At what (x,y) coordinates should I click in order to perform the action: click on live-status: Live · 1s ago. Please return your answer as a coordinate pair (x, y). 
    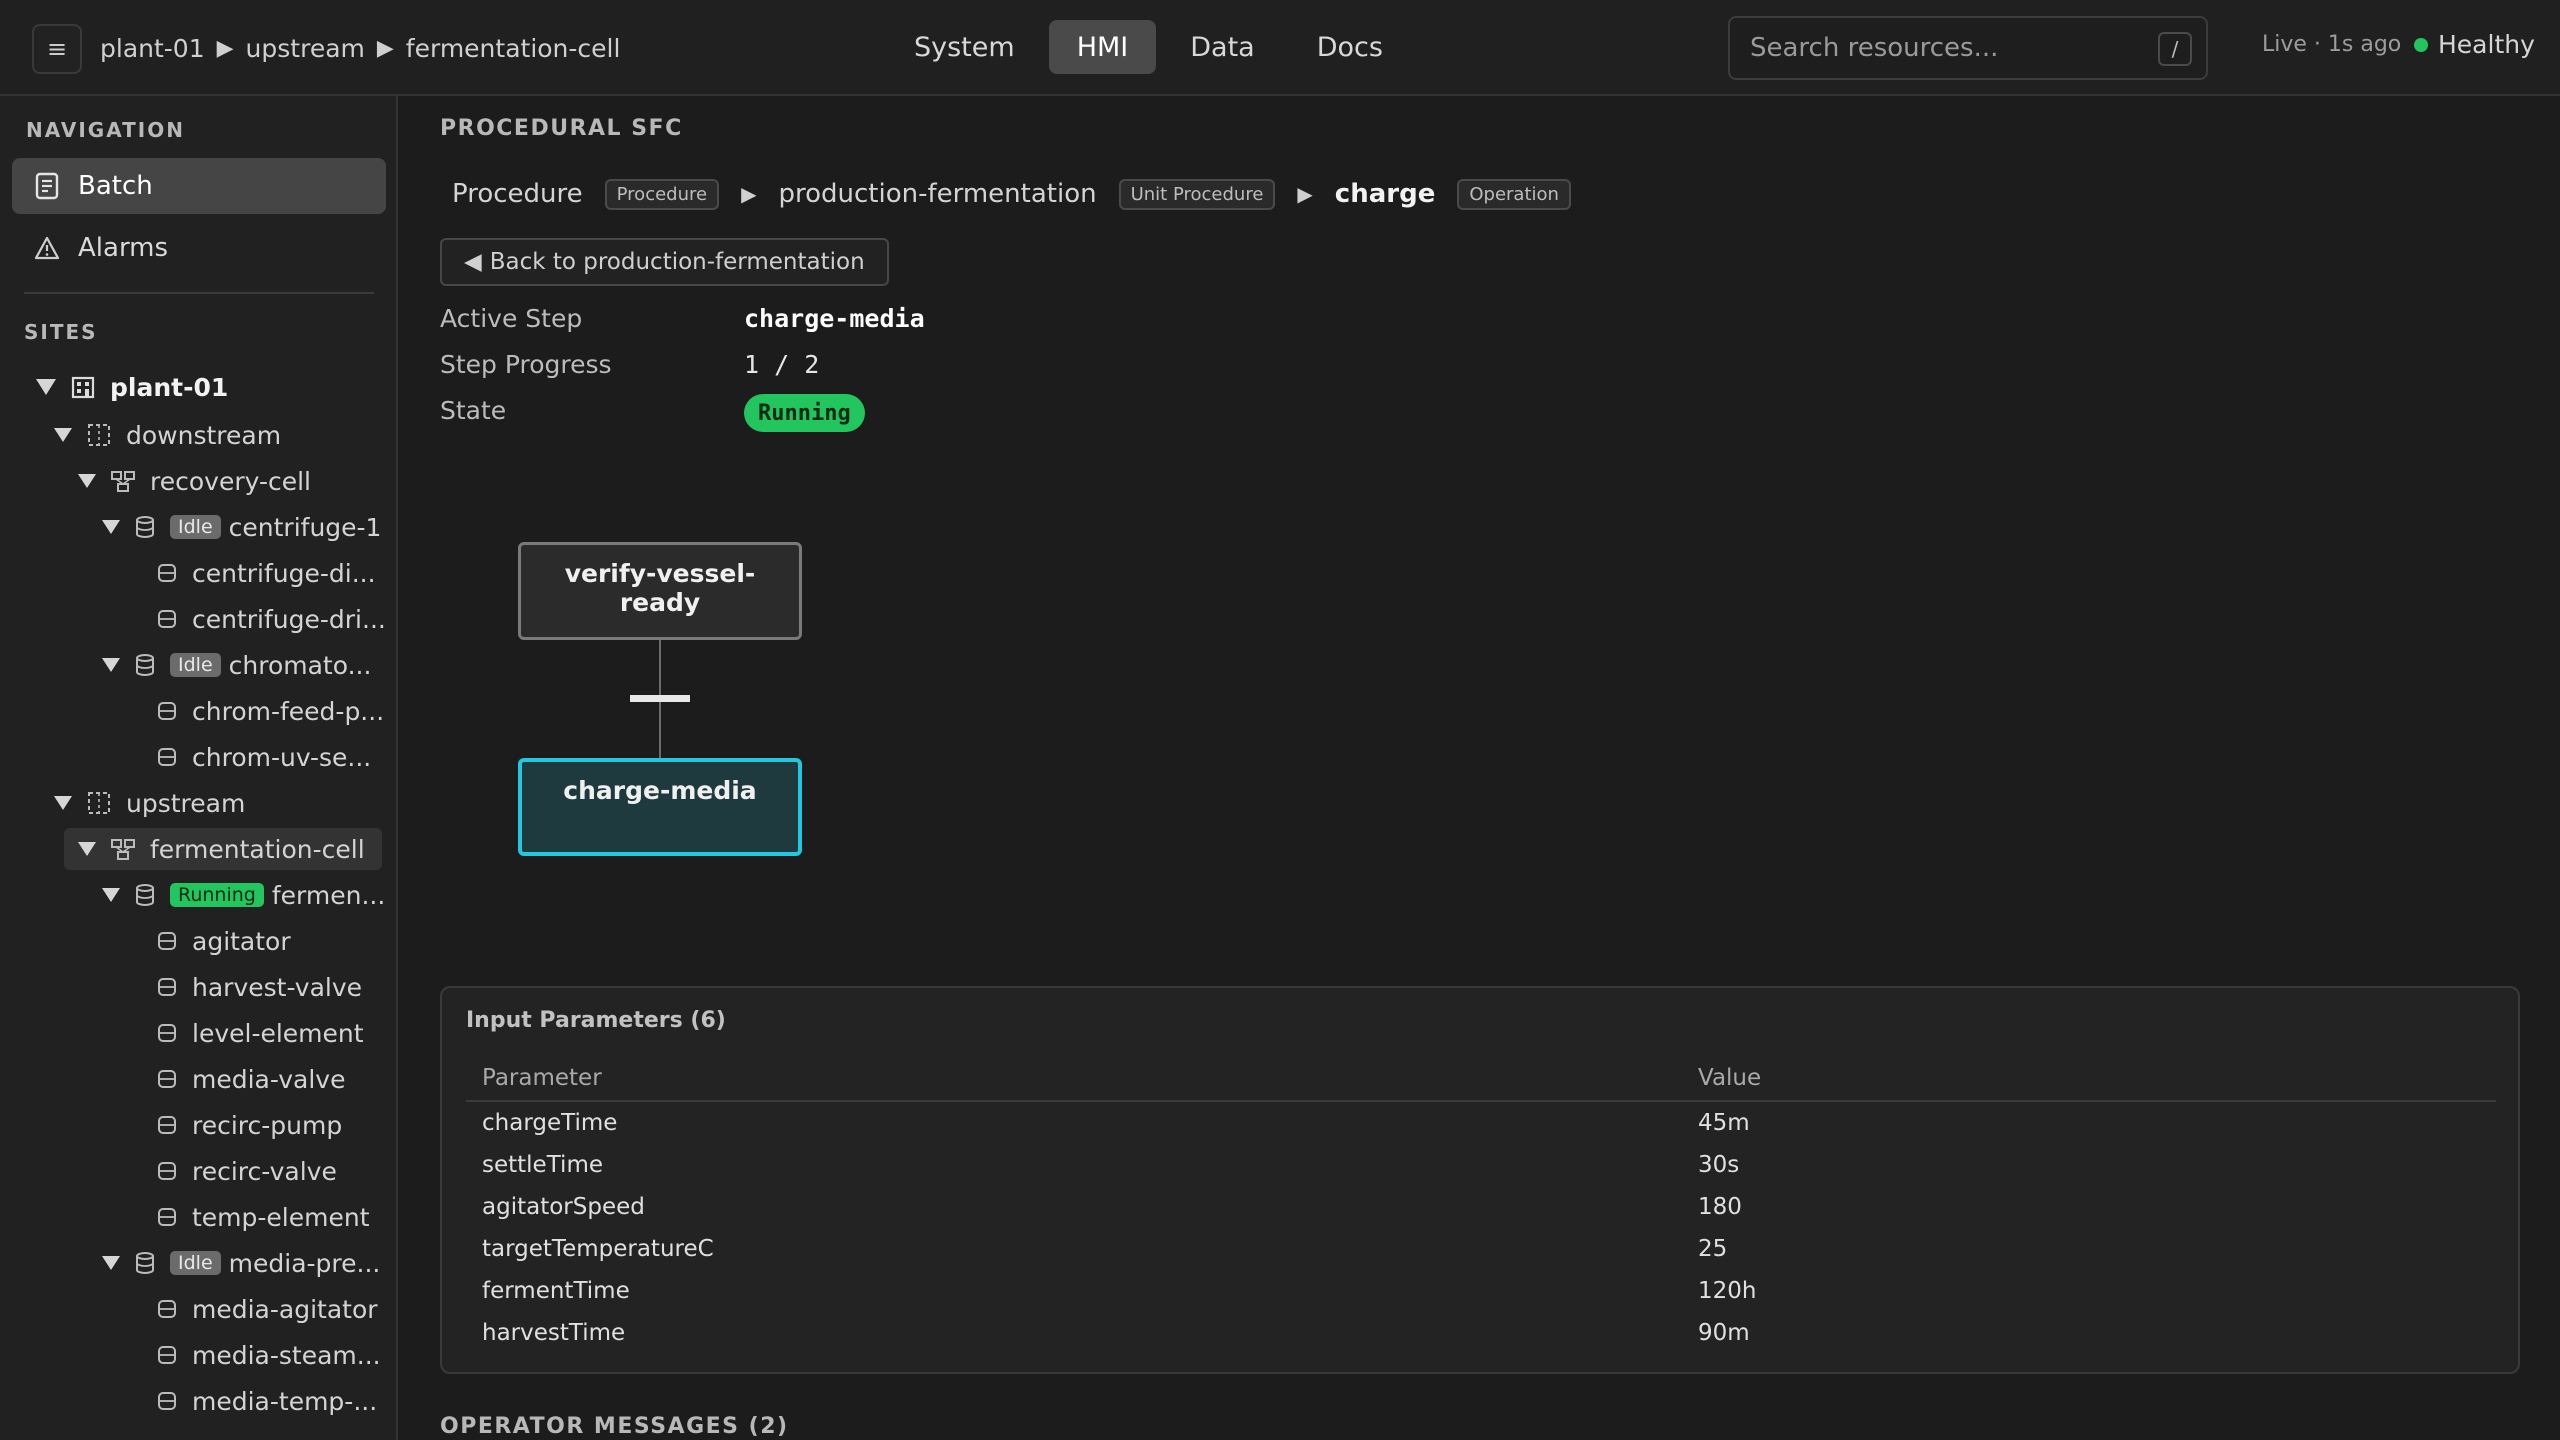
    Looking at the image, I should click on (2332, 44).